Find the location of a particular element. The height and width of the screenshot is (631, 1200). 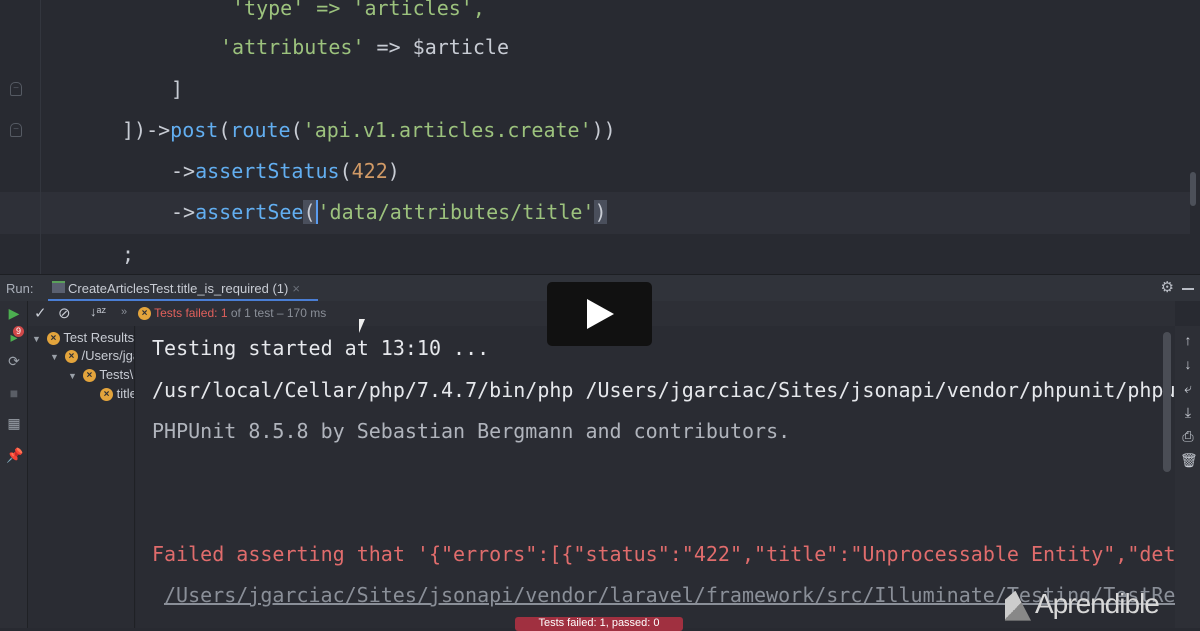

failed-count-badge: 9 is located at coordinates (18, 331).